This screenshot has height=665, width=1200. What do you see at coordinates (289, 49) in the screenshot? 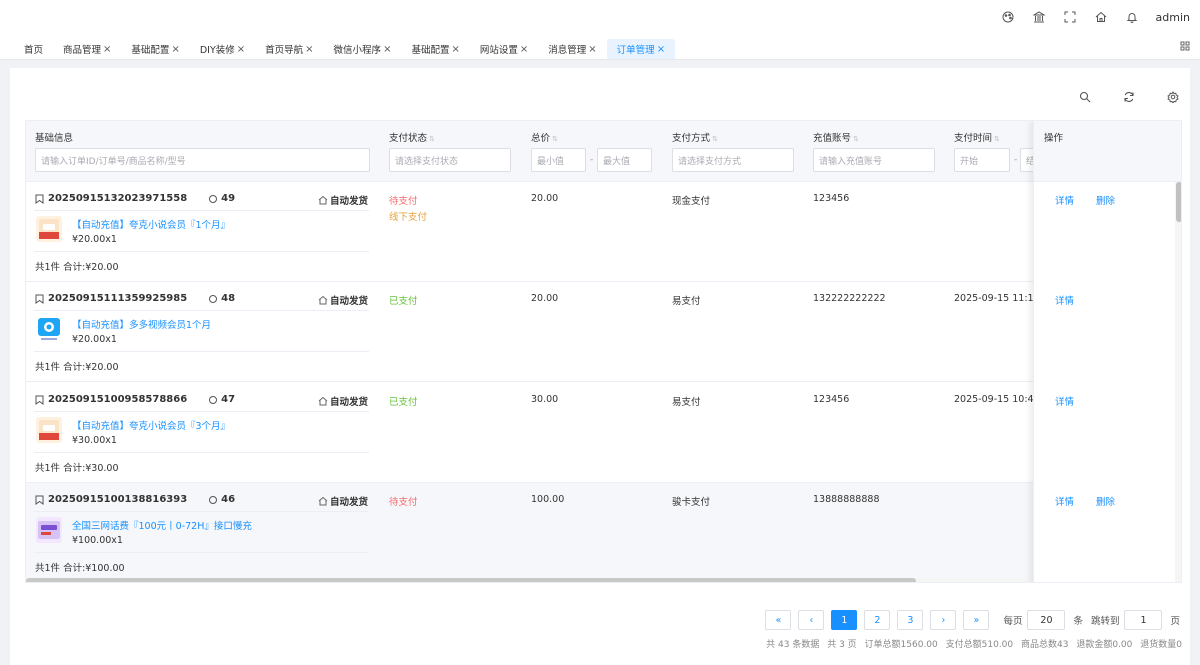
I see `tab-4: 首页导航 ×` at bounding box center [289, 49].